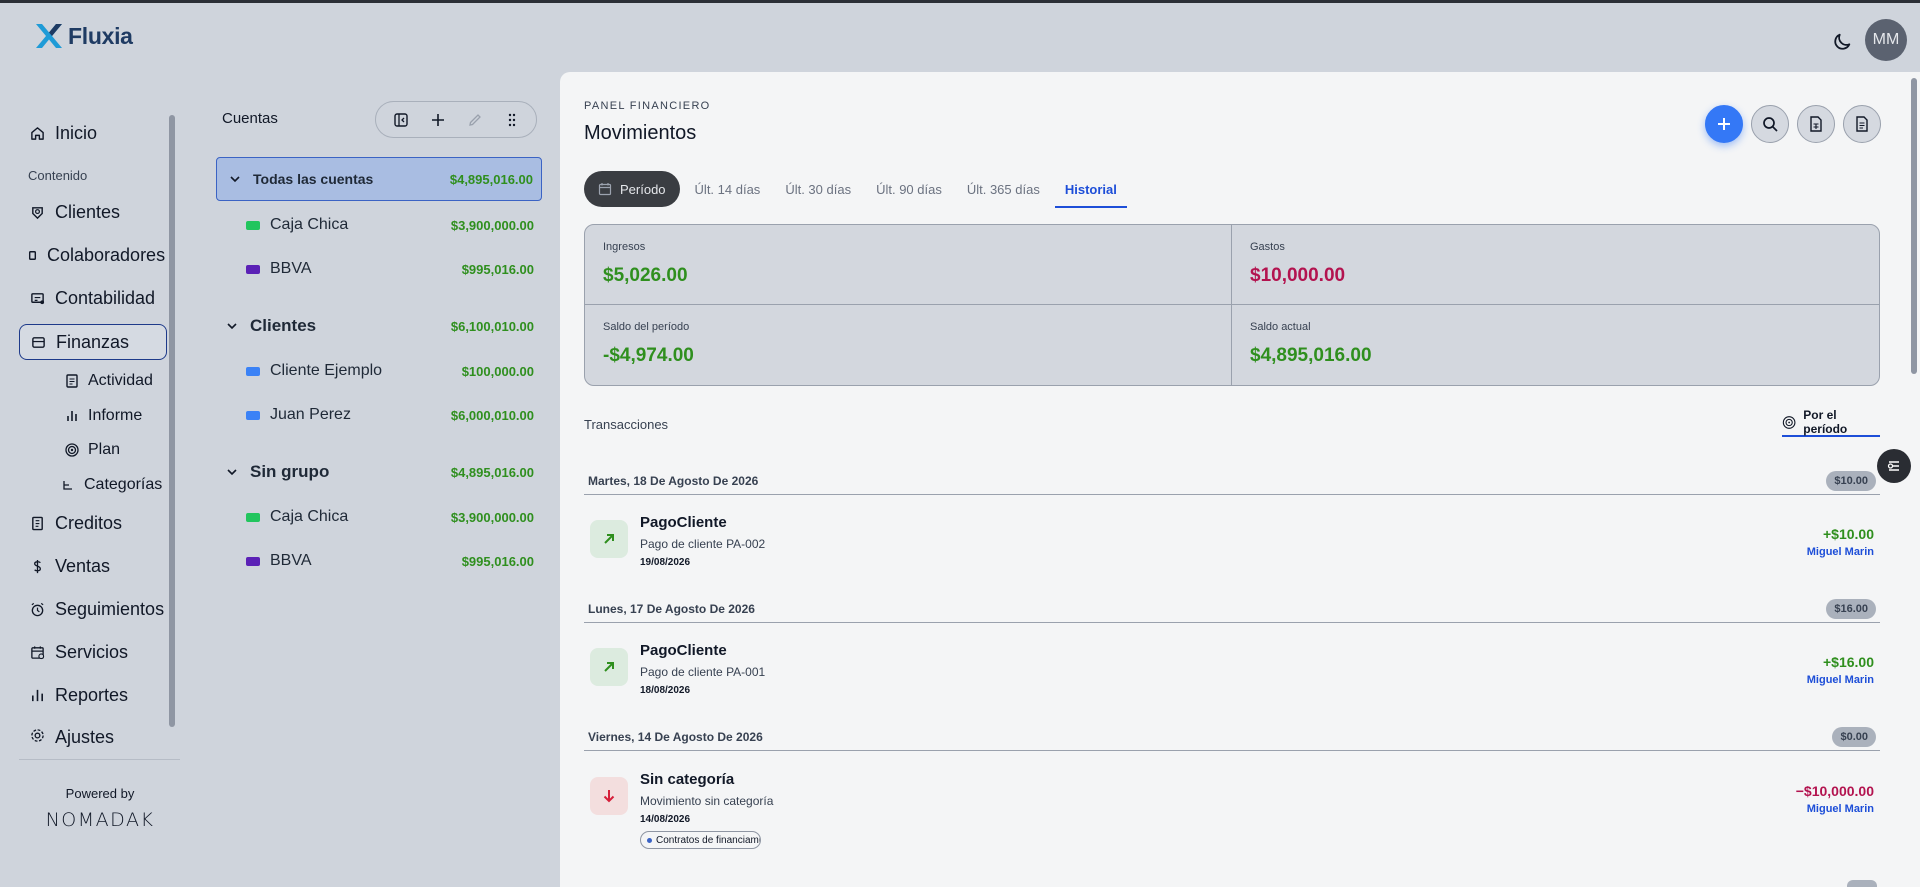 The height and width of the screenshot is (887, 1920). Describe the element at coordinates (1555, 265) in the screenshot. I see `stat-gastos: Gastos $10,000.00` at that location.